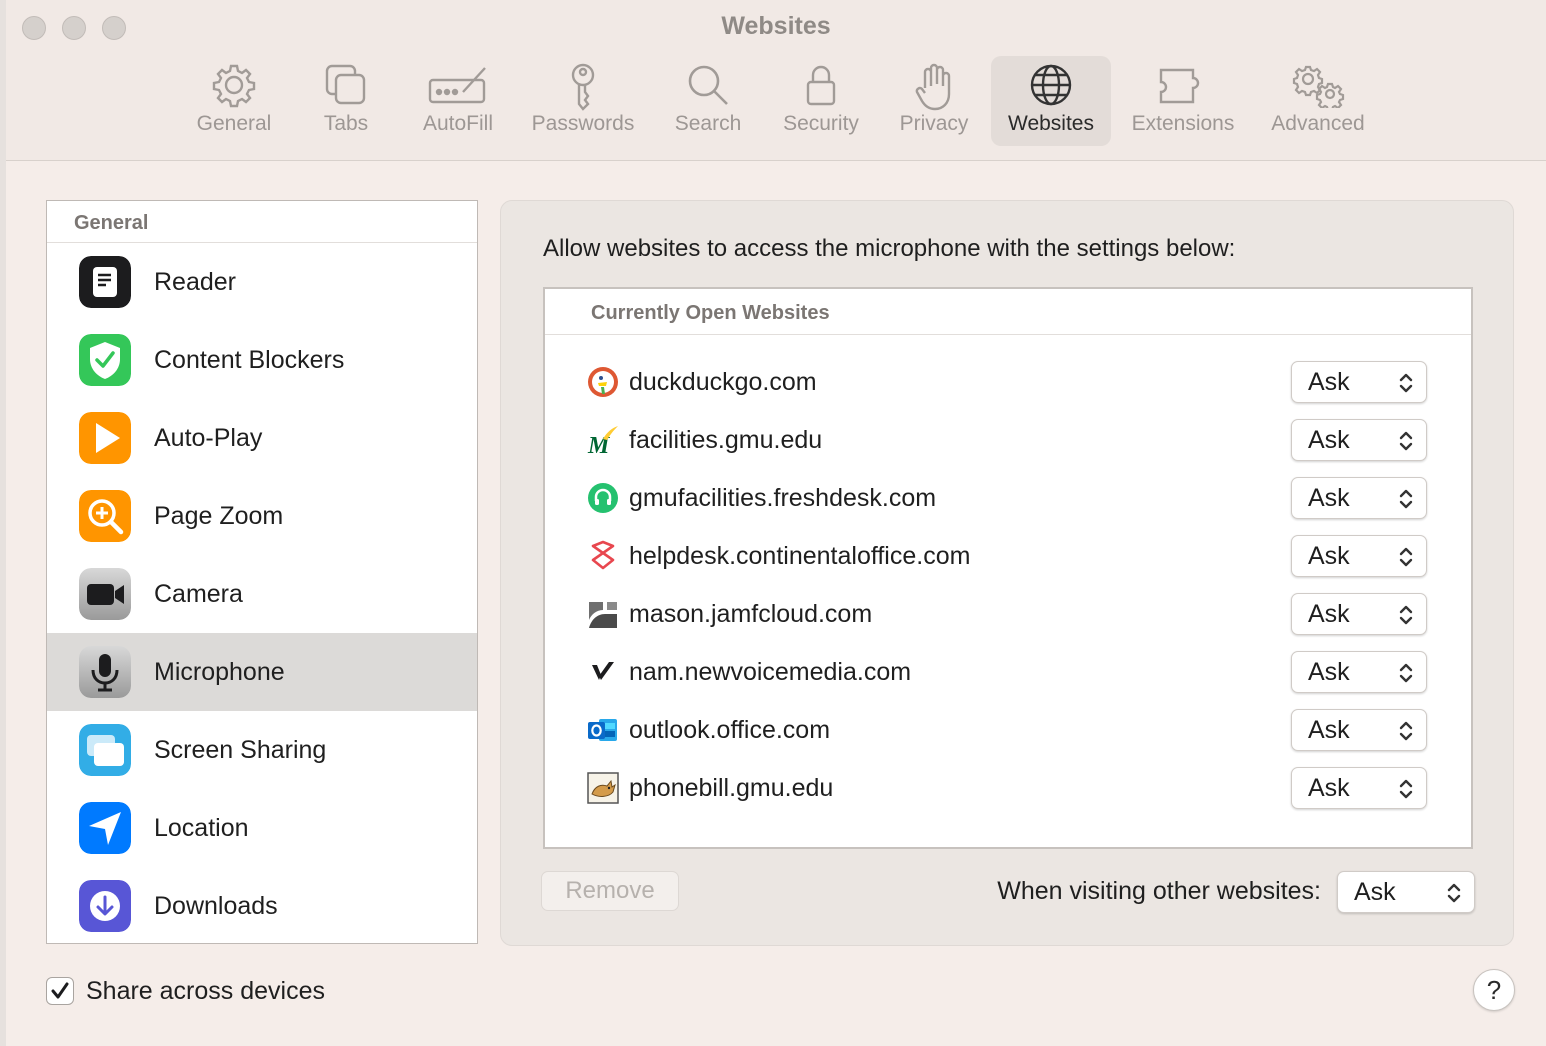 The height and width of the screenshot is (1046, 1546). What do you see at coordinates (730, 730) in the screenshot?
I see `website-domain: outlook.office.com` at bounding box center [730, 730].